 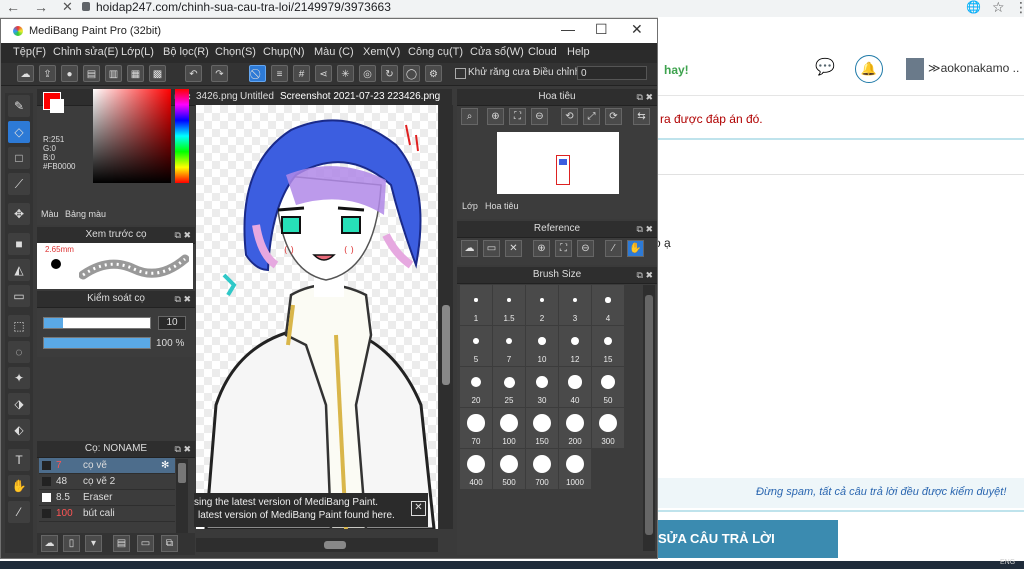 What do you see at coordinates (635, 248) in the screenshot?
I see `hand-icon: ✋` at bounding box center [635, 248].